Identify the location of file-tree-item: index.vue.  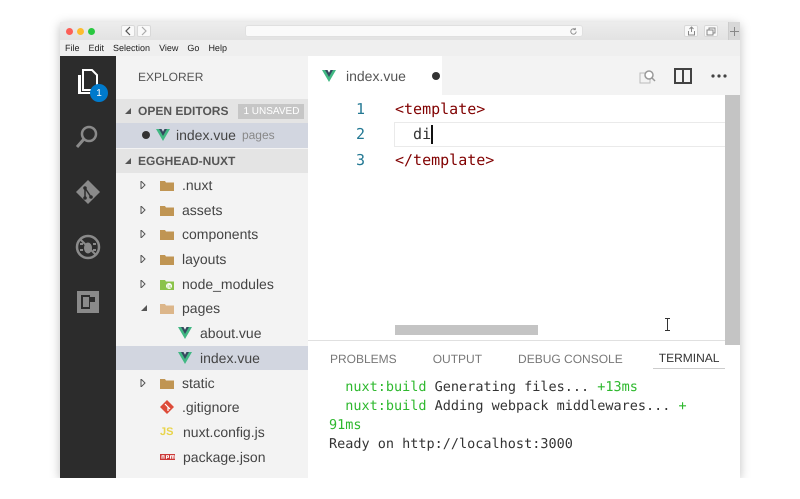
(212, 358).